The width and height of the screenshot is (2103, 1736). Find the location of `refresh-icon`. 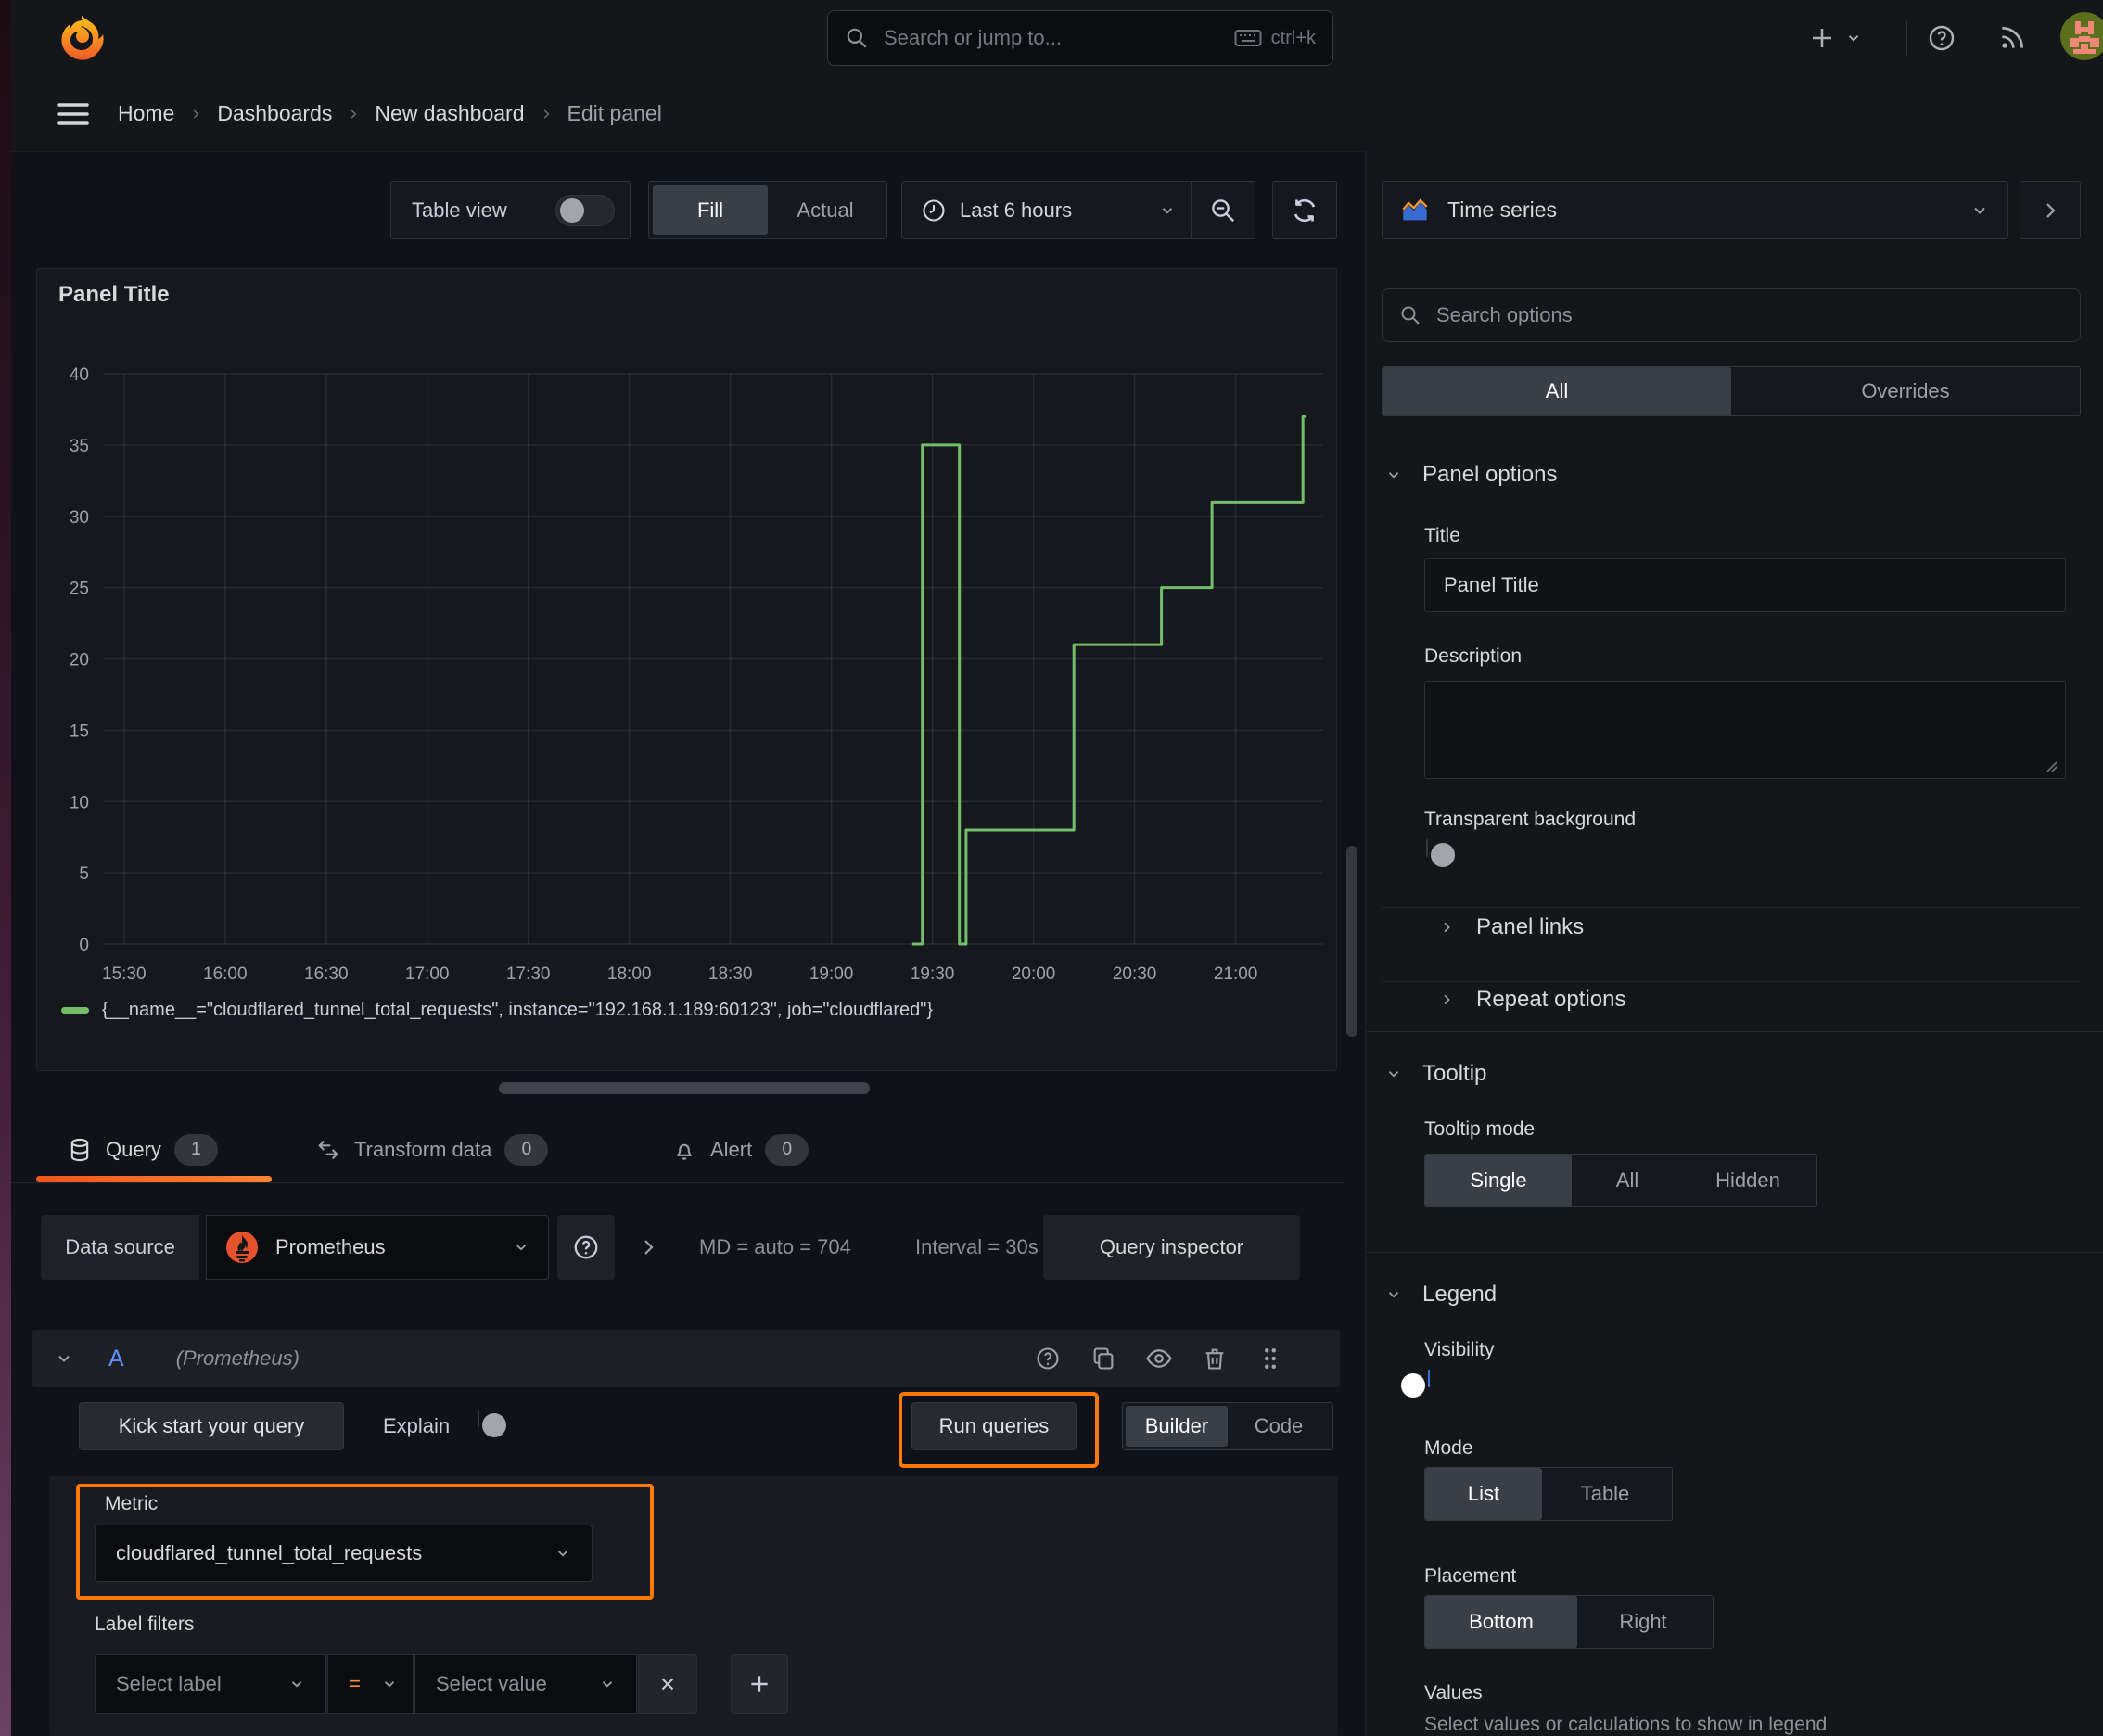

refresh-icon is located at coordinates (1304, 210).